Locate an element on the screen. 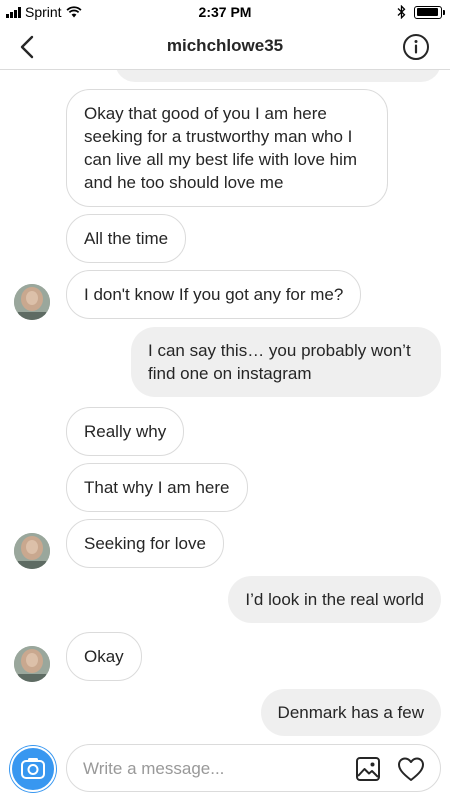 This screenshot has width=450, height=800. status-bar: Sprint 2:37 PM is located at coordinates (225, 12).